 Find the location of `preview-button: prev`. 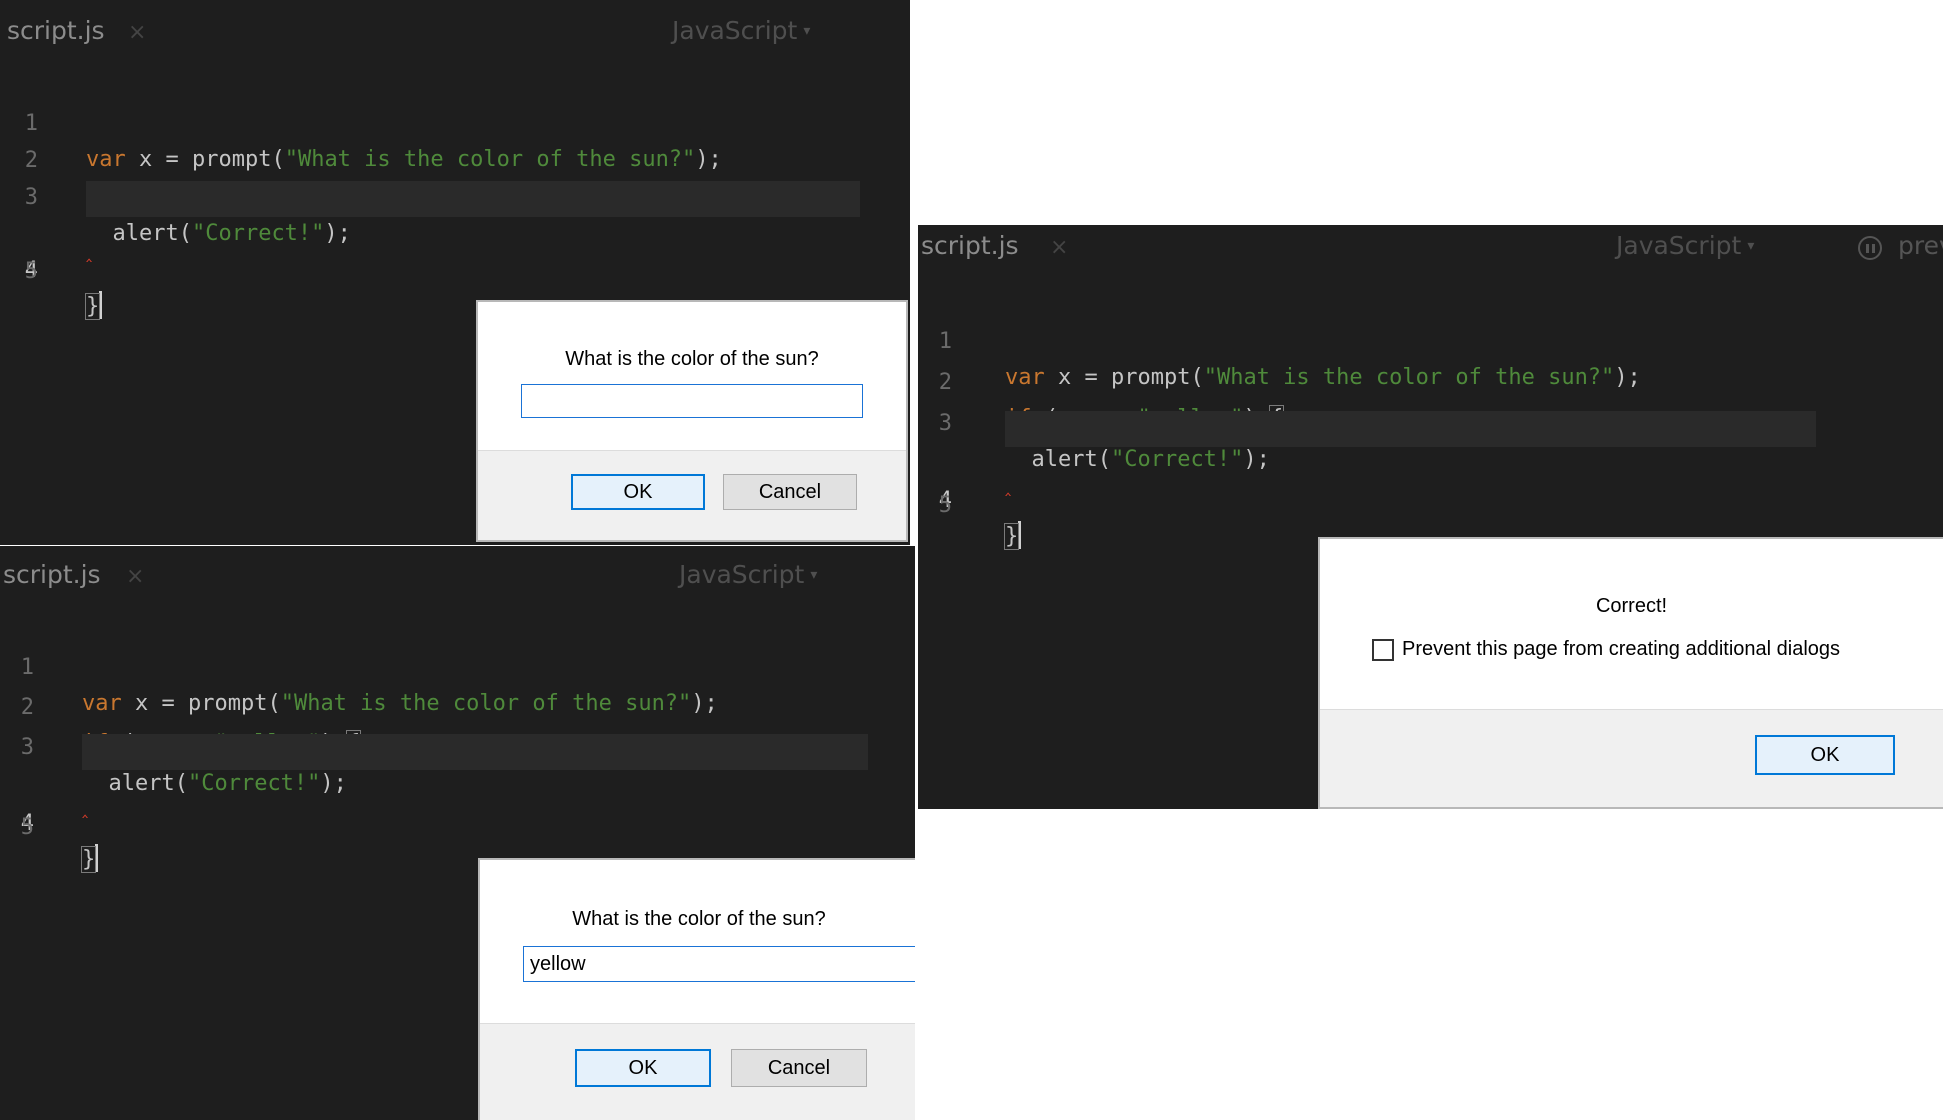

preview-button: prev is located at coordinates (1920, 245).